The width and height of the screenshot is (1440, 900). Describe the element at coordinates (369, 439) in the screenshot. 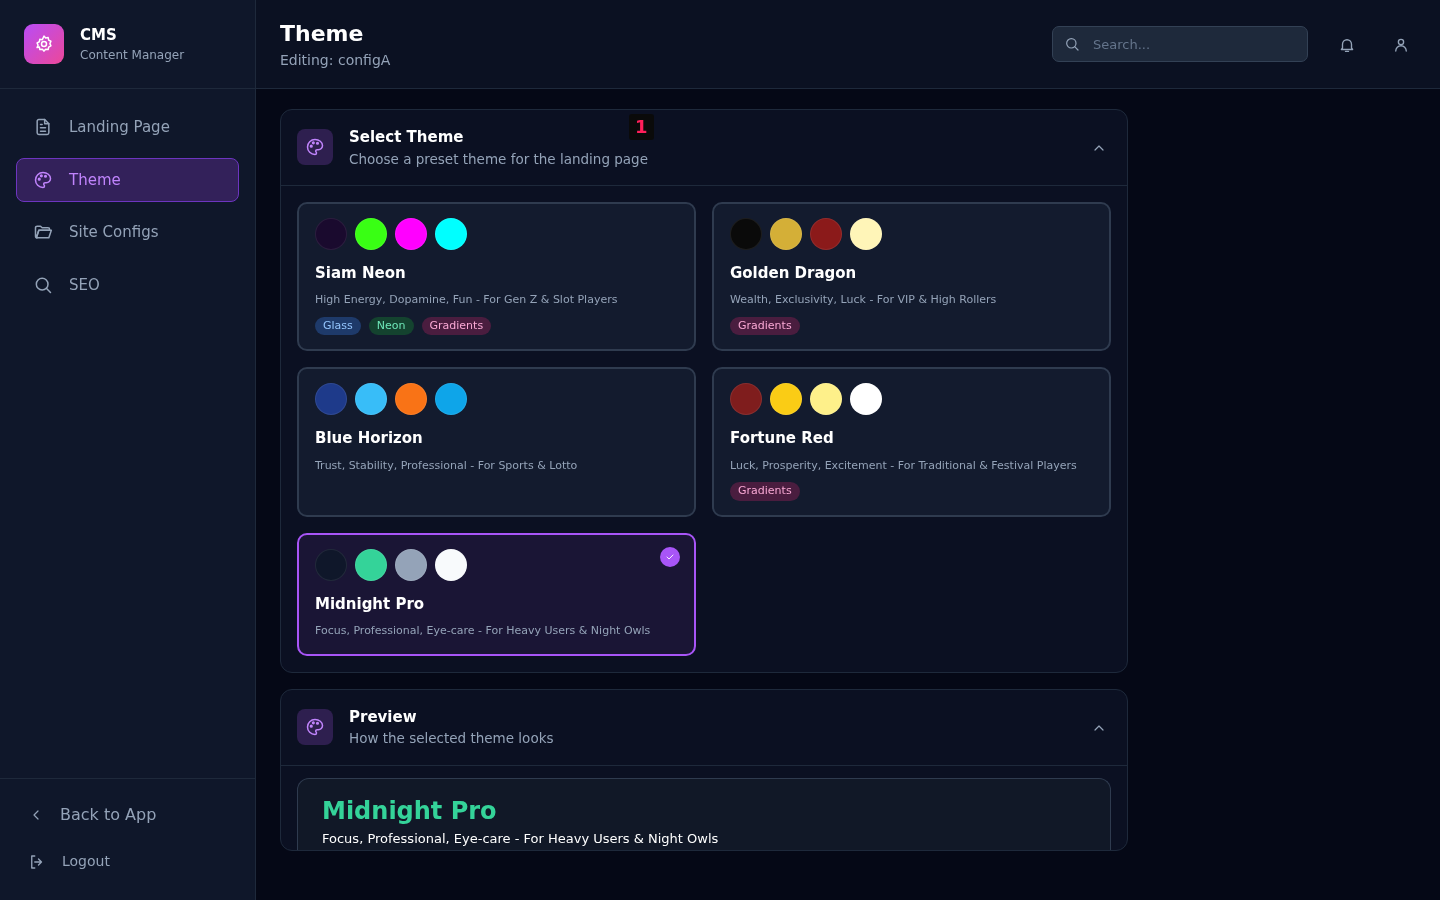

I see `theme-name: Blue Horizon` at that location.